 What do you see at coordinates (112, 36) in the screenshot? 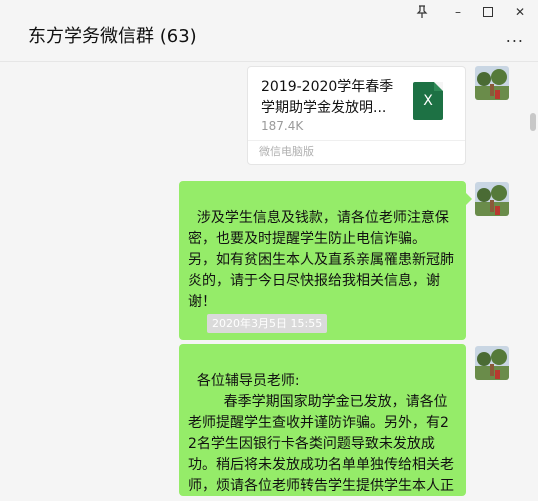
I see `chat-title: 东方学务微信群 (63)` at bounding box center [112, 36].